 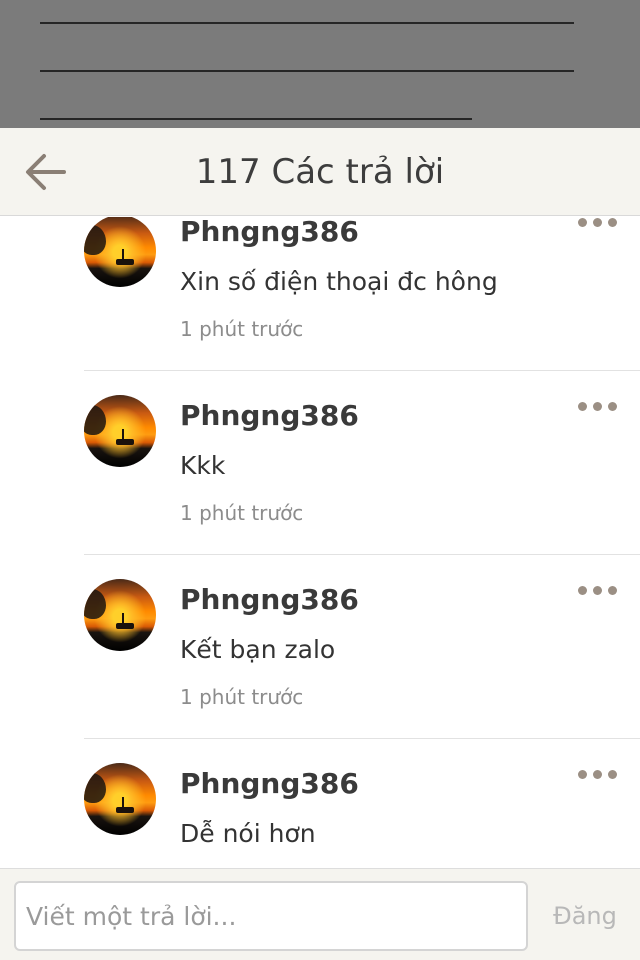 I want to click on replies-header: 117 Các trả lời, so click(x=320, y=172).